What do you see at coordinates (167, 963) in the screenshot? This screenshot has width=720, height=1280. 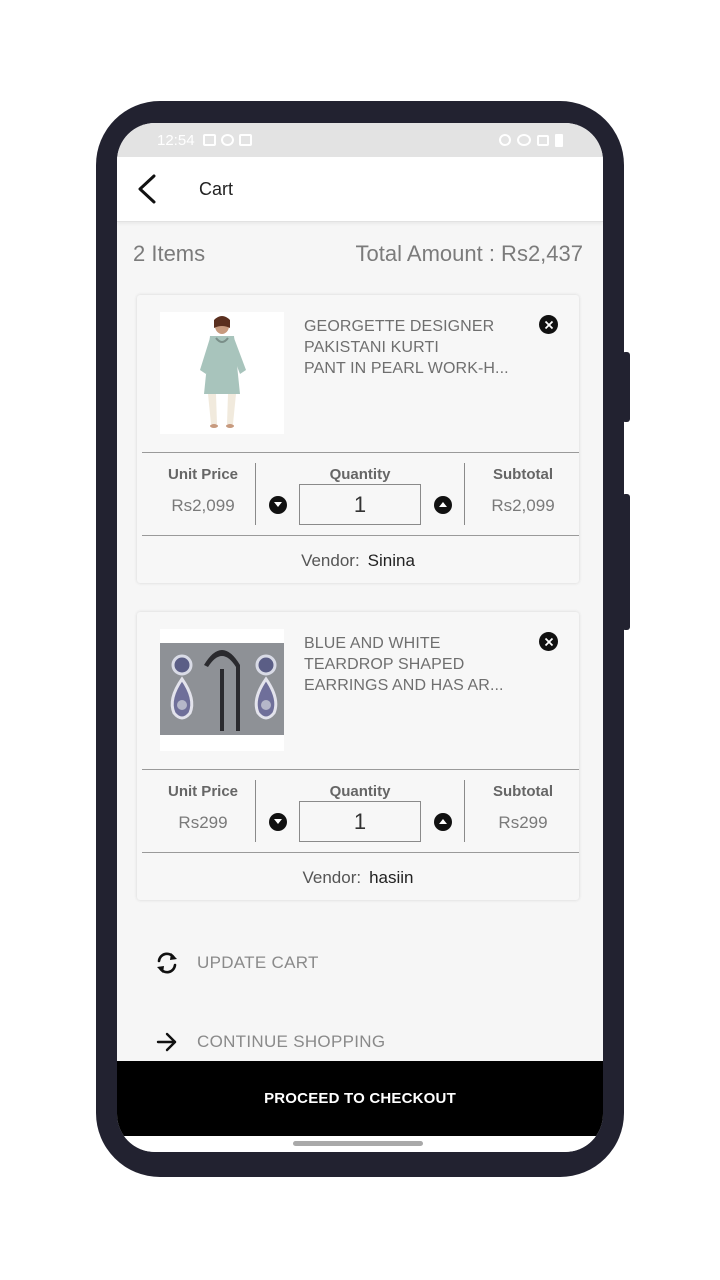 I see `refresh-icon` at bounding box center [167, 963].